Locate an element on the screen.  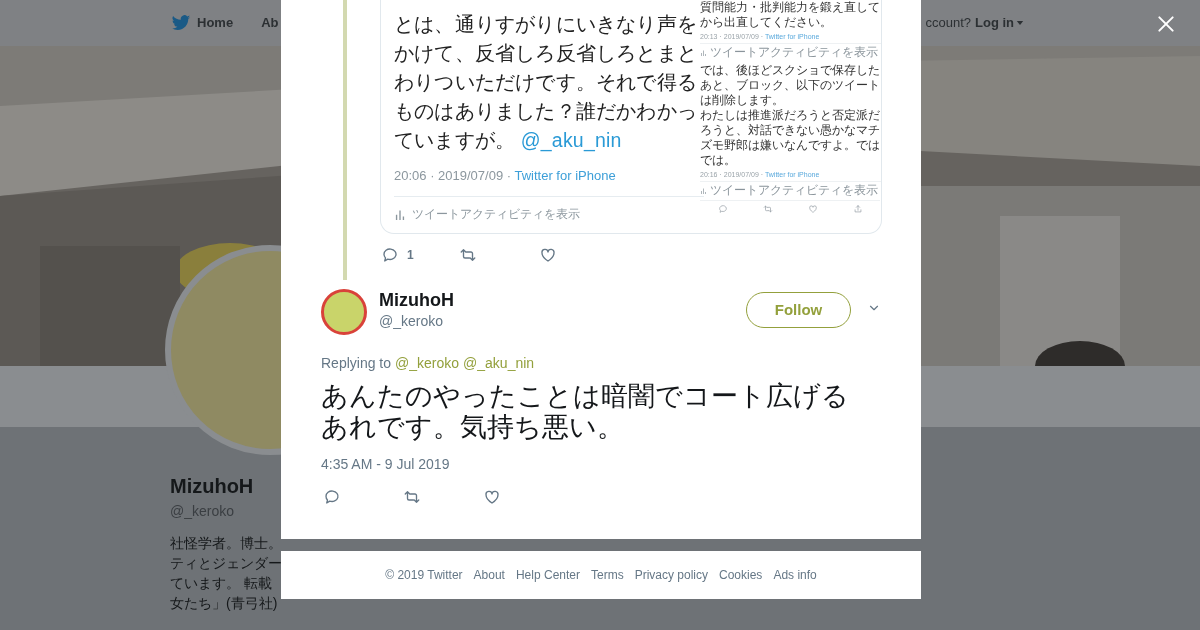
profile-name: MizuhoH is located at coordinates (212, 486).